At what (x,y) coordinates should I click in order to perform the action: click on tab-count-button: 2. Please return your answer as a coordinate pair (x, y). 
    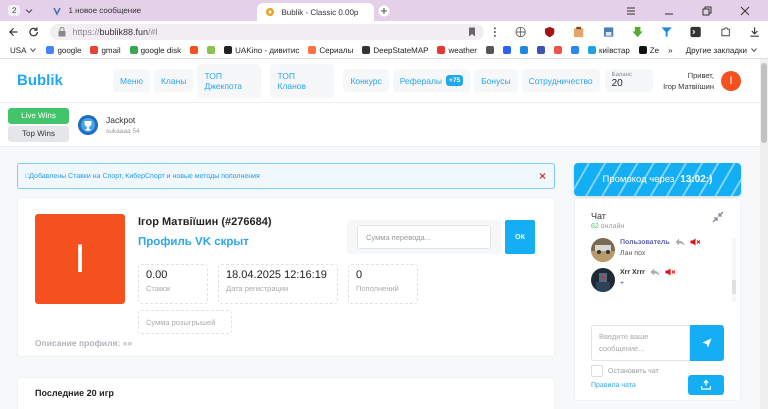
    Looking at the image, I should click on (14, 10).